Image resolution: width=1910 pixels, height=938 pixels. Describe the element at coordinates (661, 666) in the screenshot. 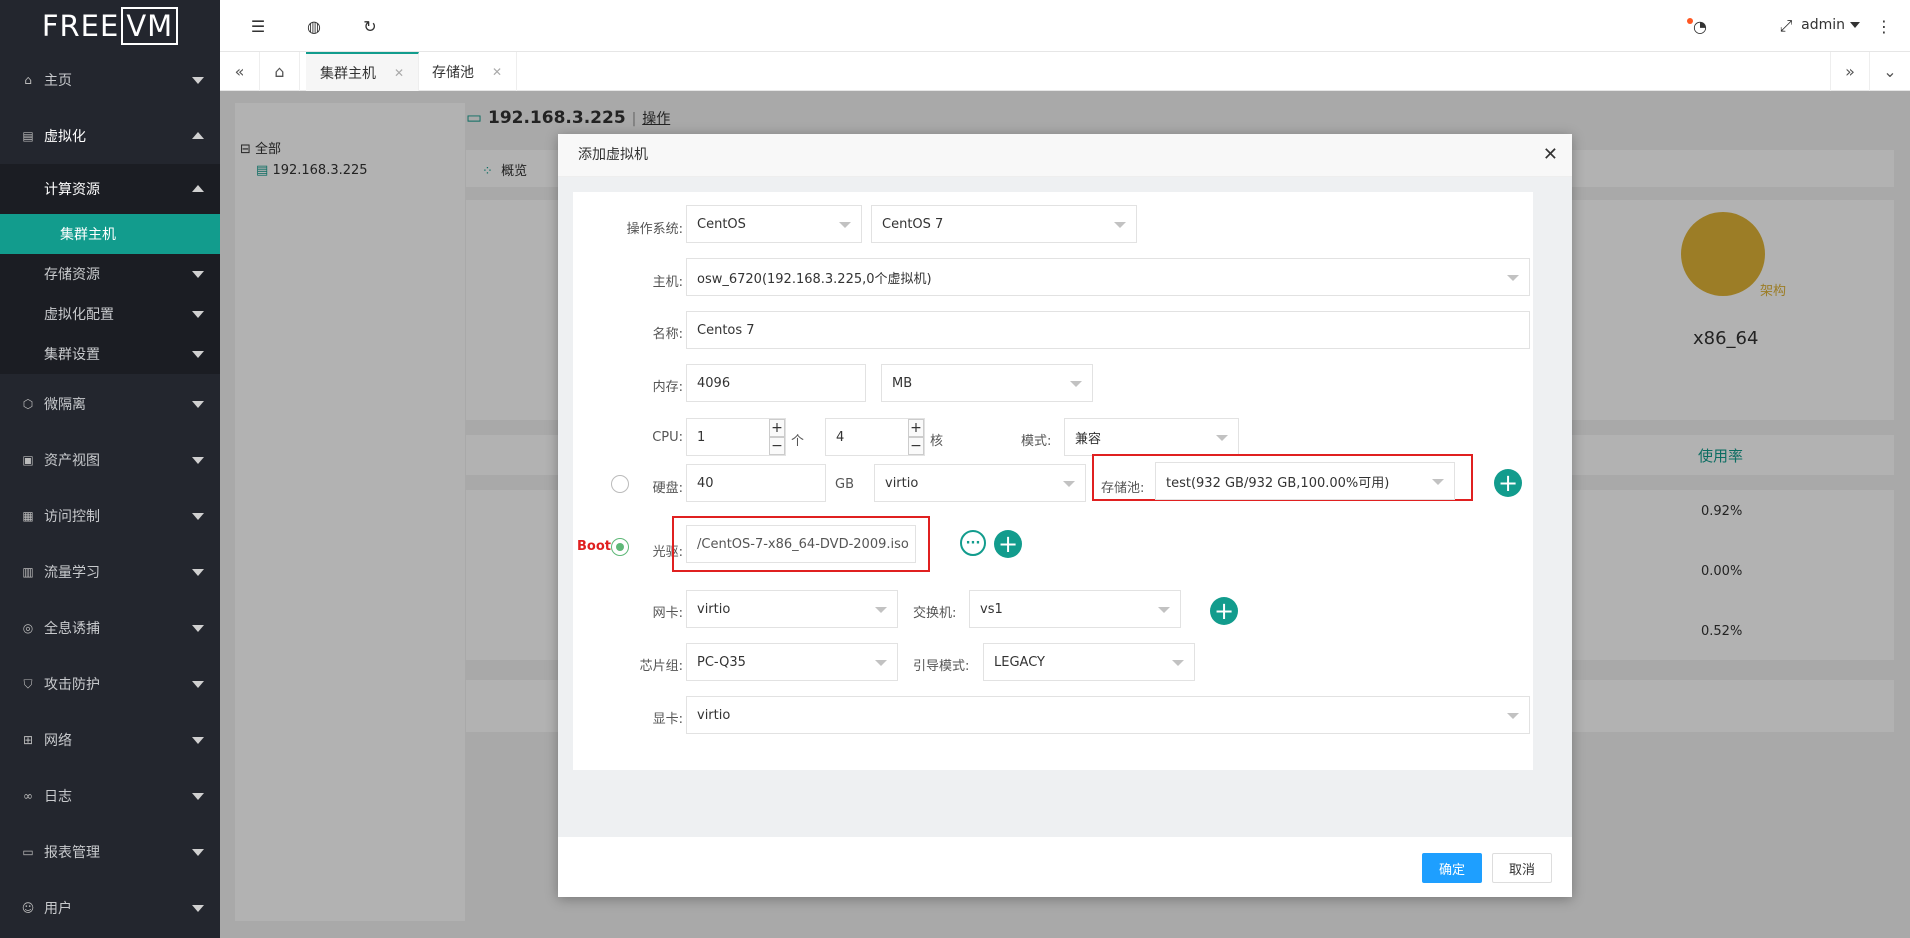

I see `chipset-label: 芯片组:` at that location.